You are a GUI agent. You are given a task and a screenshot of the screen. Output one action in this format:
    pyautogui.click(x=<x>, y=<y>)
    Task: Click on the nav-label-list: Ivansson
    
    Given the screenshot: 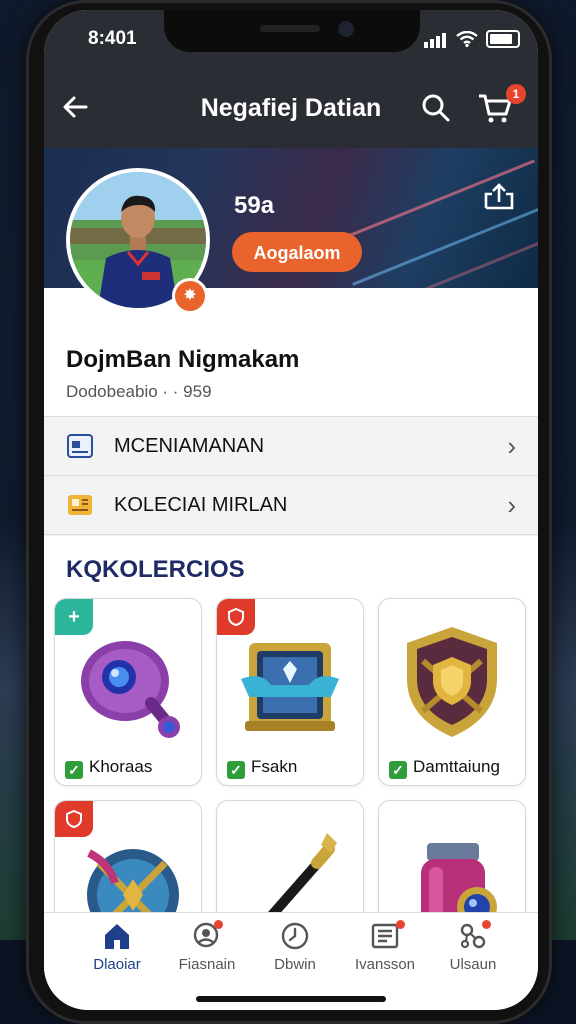 What is the action you would take?
    pyautogui.click(x=385, y=964)
    